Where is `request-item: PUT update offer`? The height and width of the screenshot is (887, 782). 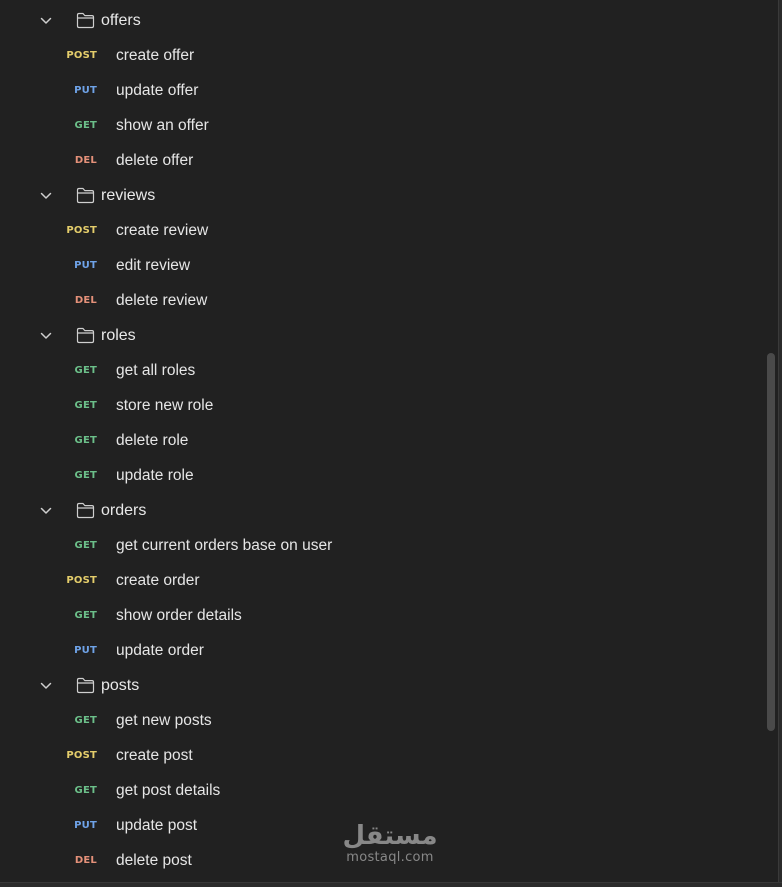
request-item: PUT update offer is located at coordinates (384, 90).